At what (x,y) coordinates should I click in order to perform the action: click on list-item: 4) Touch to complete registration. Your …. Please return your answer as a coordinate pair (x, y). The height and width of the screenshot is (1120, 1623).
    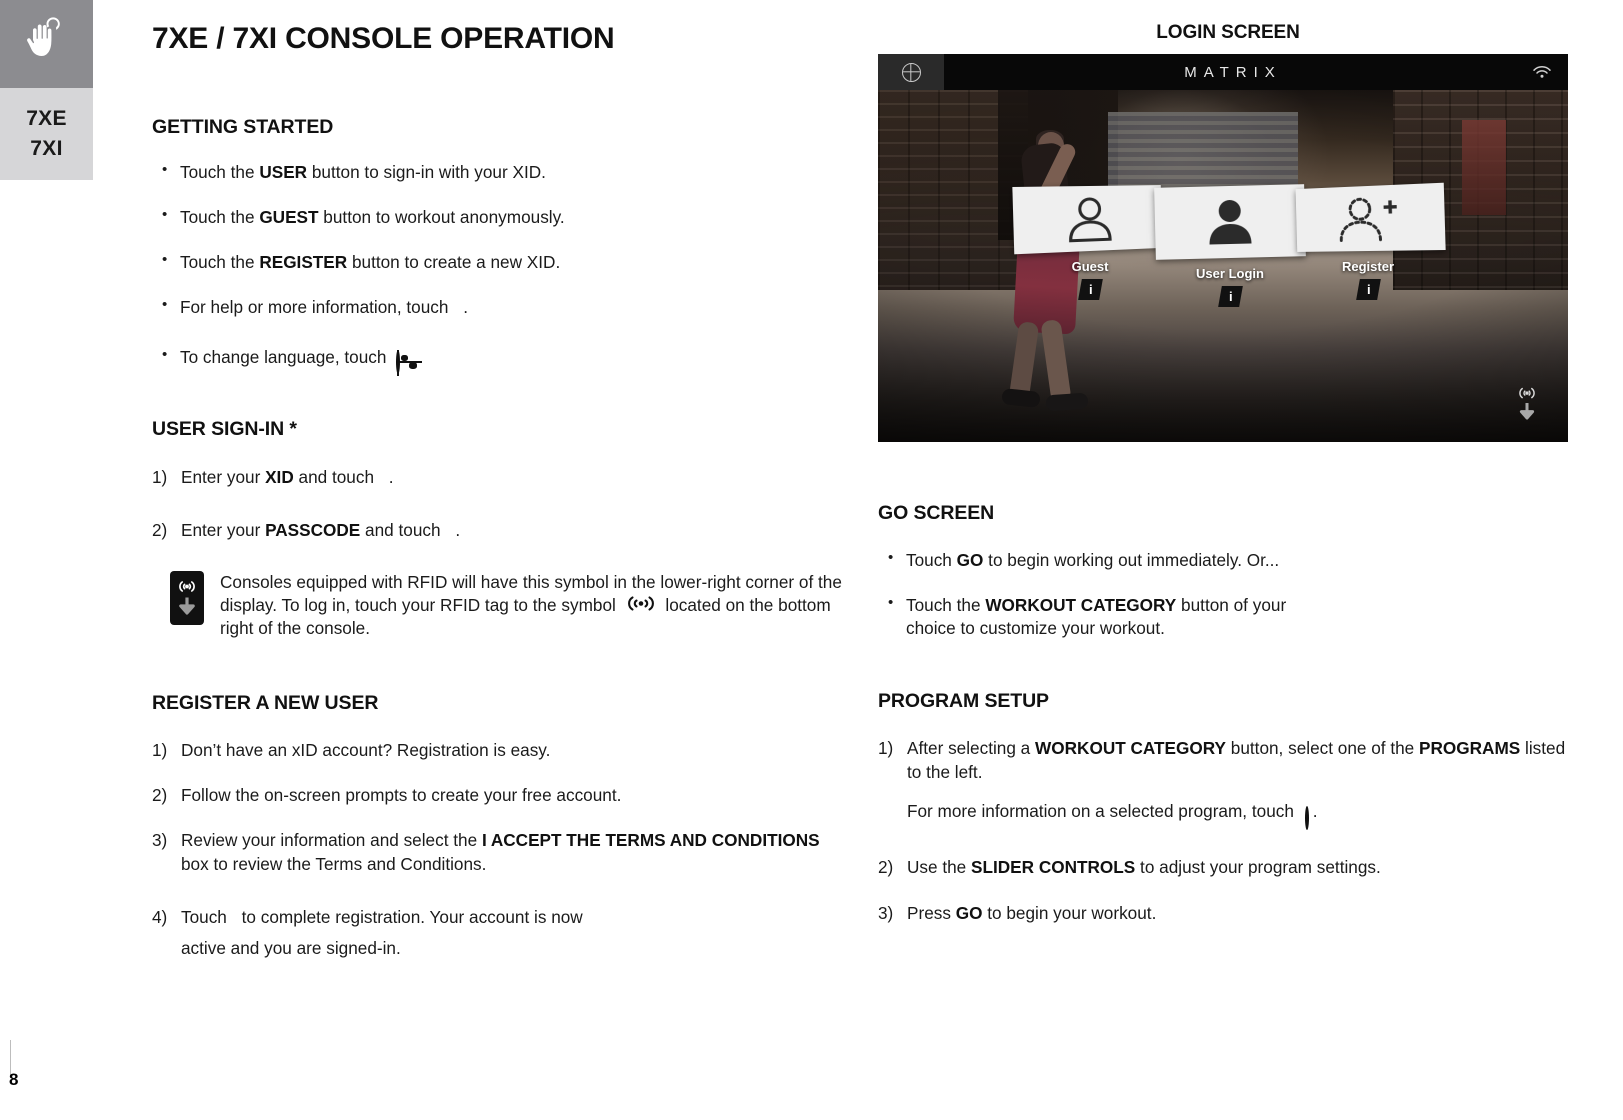
    Looking at the image, I should click on (387, 933).